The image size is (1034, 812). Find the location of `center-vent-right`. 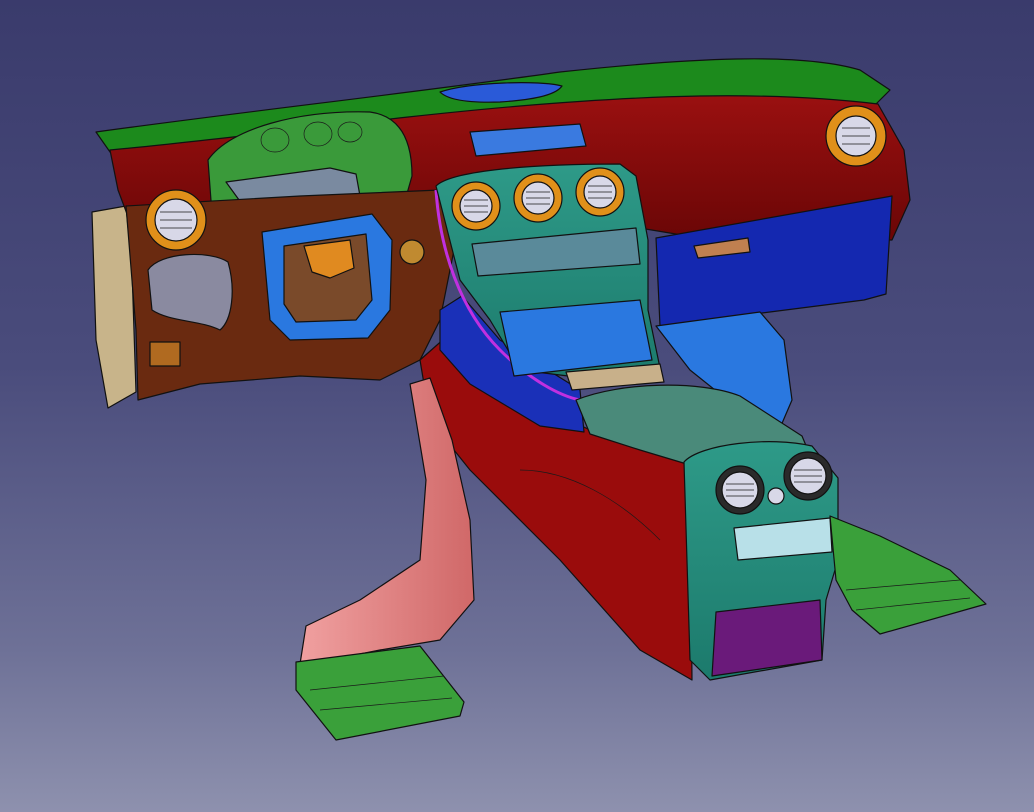

center-vent-right is located at coordinates (600, 192).